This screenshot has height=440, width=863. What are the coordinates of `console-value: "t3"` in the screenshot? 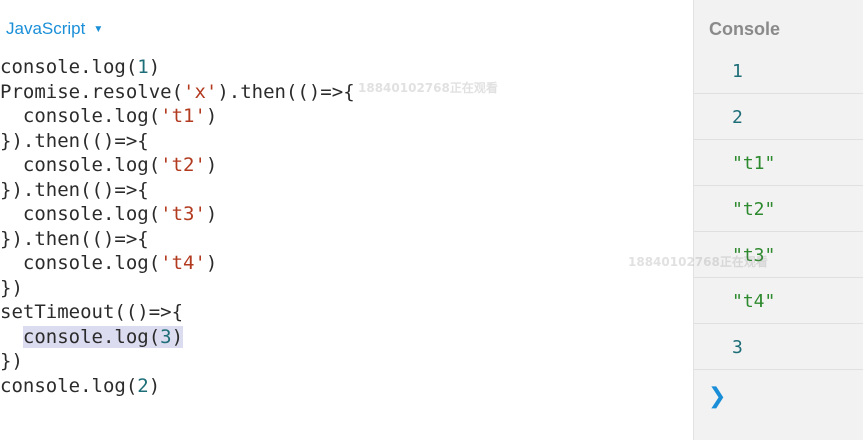 It's located at (754, 255).